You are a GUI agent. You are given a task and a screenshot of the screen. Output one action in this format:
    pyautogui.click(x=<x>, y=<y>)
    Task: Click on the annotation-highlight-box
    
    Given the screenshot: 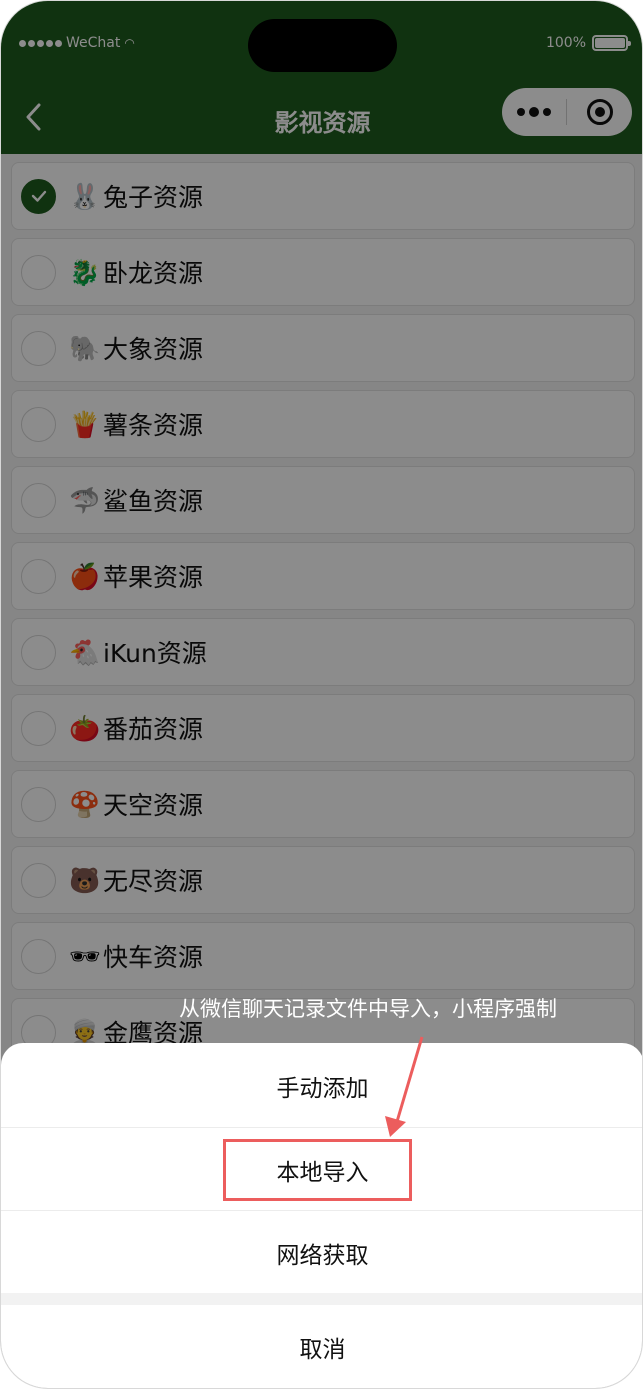 What is the action you would take?
    pyautogui.click(x=317, y=1170)
    